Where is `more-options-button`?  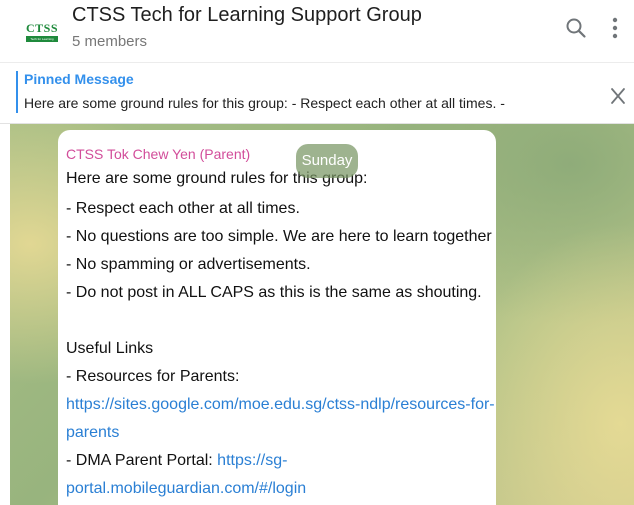 more-options-button is located at coordinates (615, 28).